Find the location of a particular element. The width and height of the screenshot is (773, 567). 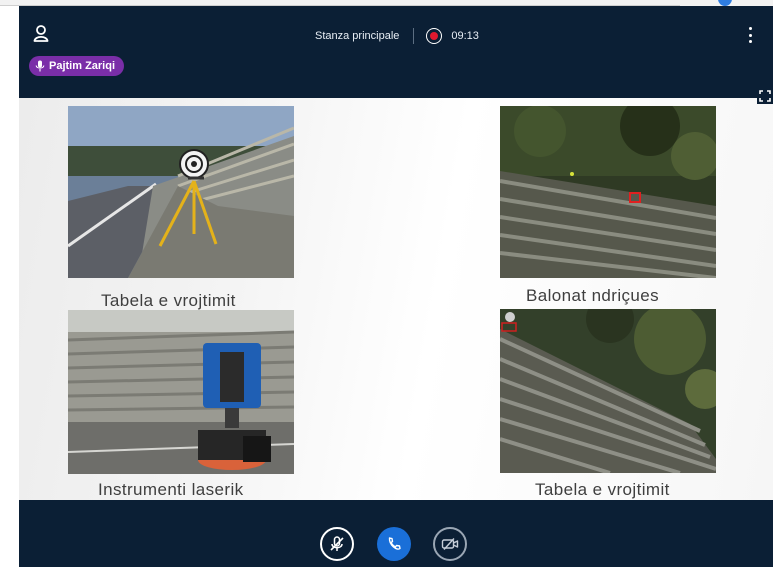

room-name: Stanza principale is located at coordinates (357, 36).